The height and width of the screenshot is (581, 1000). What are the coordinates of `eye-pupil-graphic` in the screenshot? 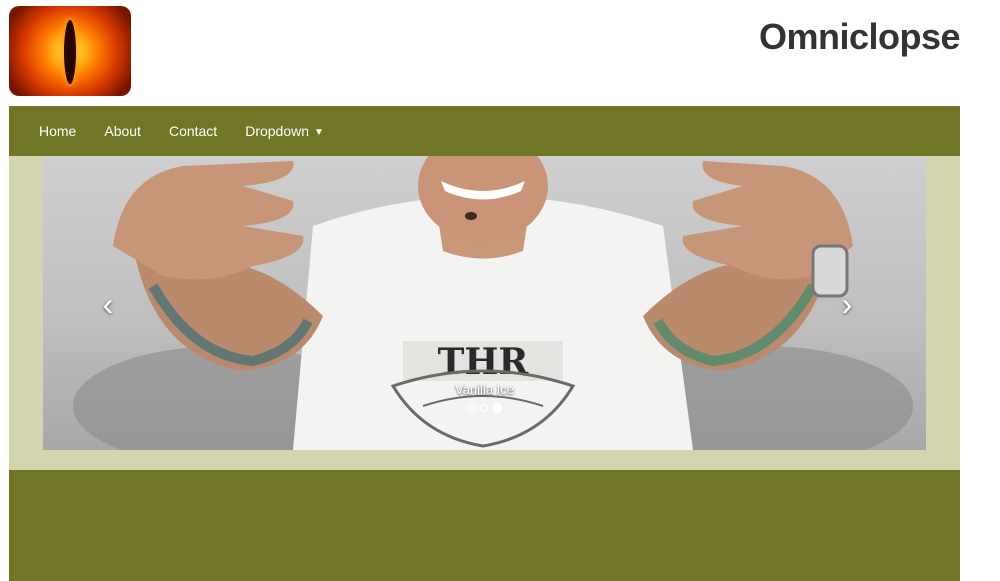 It's located at (70, 52).